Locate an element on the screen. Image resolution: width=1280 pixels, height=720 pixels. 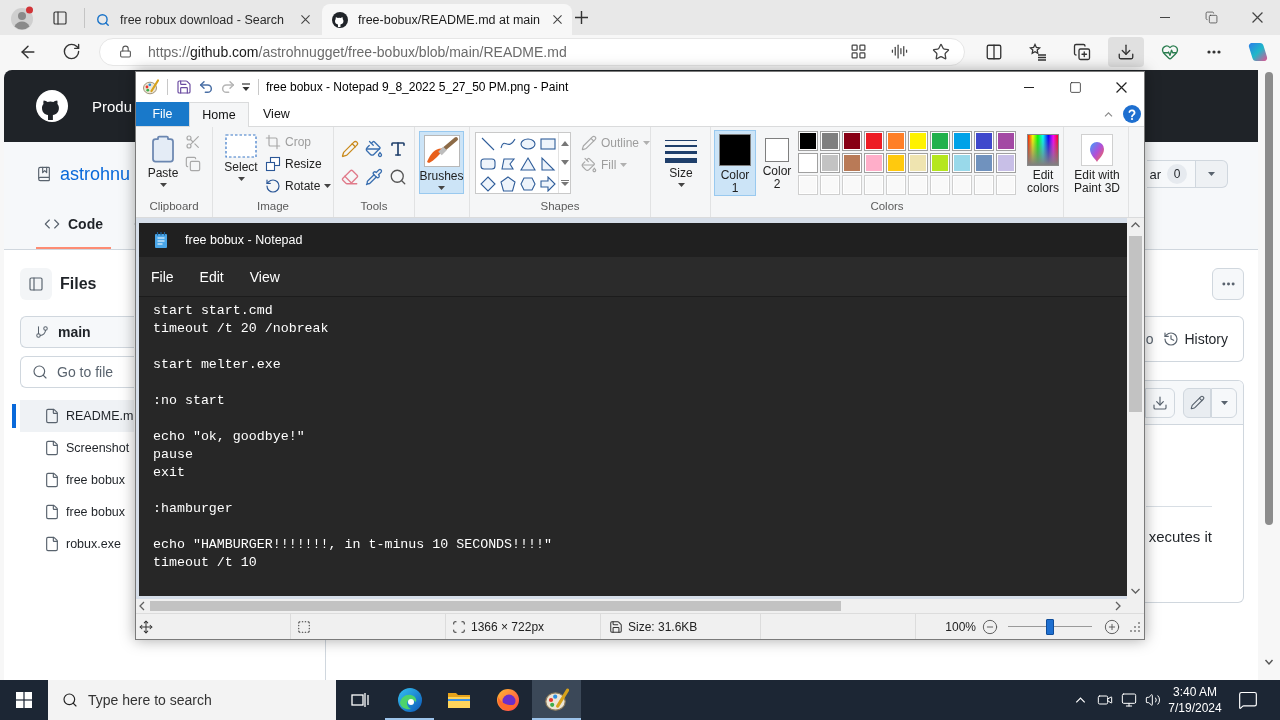
profile-avatar-icon is located at coordinates (22, 17).